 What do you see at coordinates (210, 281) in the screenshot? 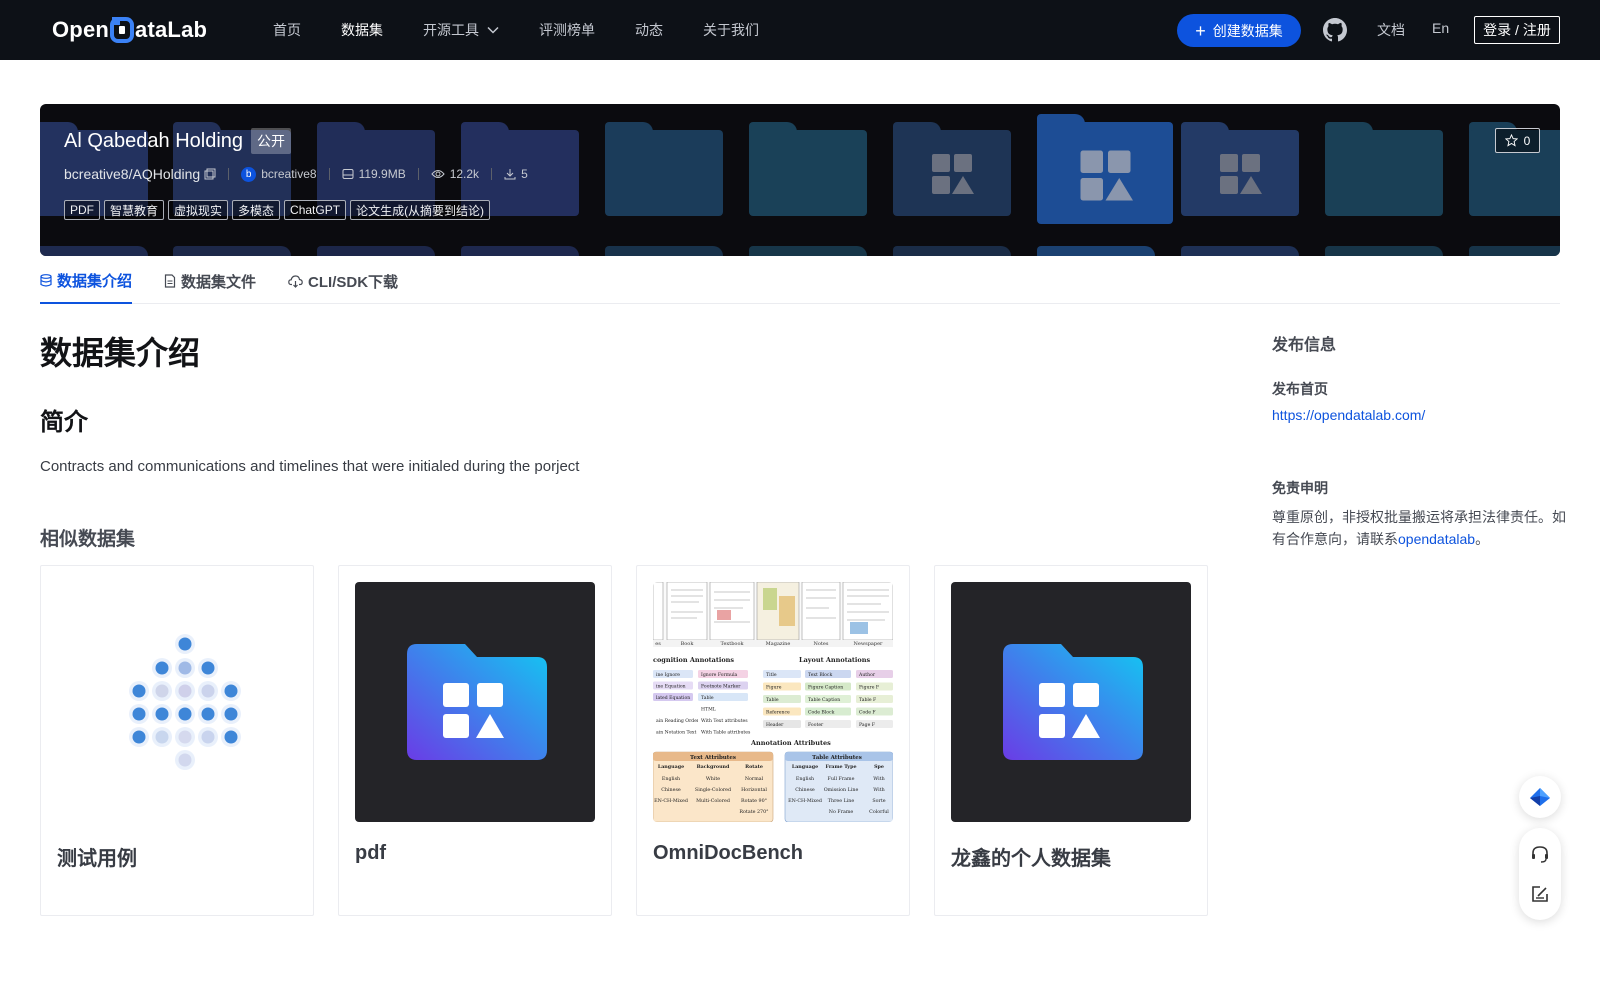
I see `tab-dataset-files: 数据集文件` at bounding box center [210, 281].